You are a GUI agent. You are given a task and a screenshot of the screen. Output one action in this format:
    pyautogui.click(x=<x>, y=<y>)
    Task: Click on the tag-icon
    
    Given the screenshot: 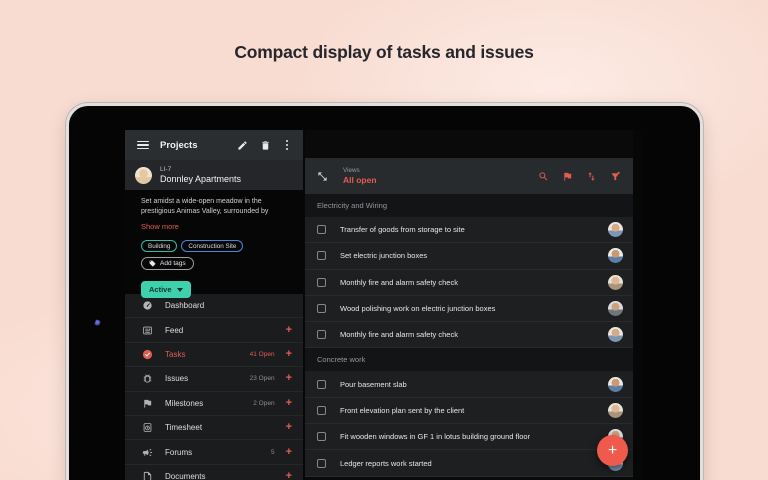 What is the action you would take?
    pyautogui.click(x=152, y=263)
    